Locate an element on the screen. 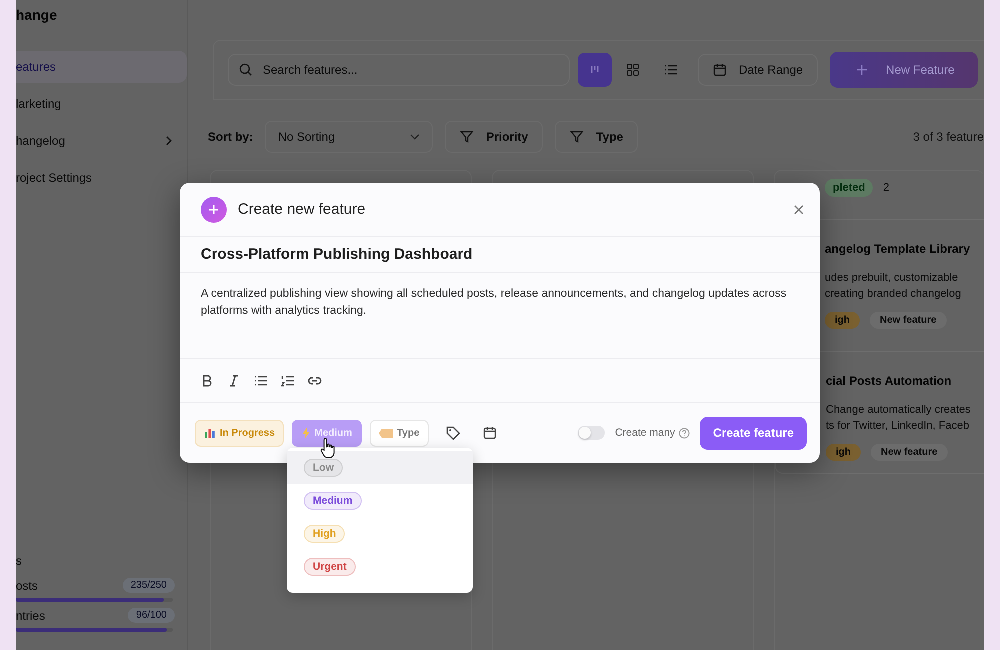  grid-icon is located at coordinates (633, 70).